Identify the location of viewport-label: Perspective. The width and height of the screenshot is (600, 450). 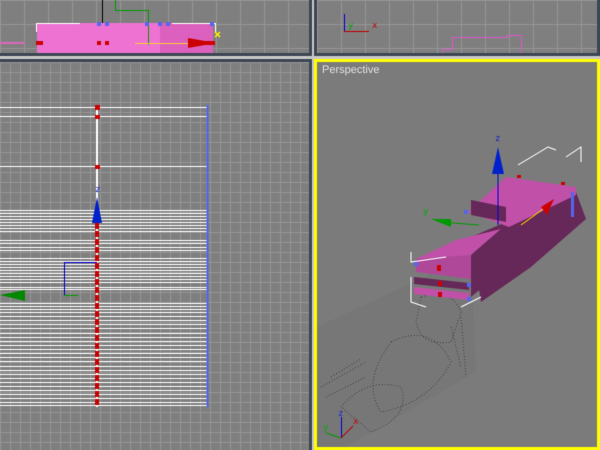
(351, 70).